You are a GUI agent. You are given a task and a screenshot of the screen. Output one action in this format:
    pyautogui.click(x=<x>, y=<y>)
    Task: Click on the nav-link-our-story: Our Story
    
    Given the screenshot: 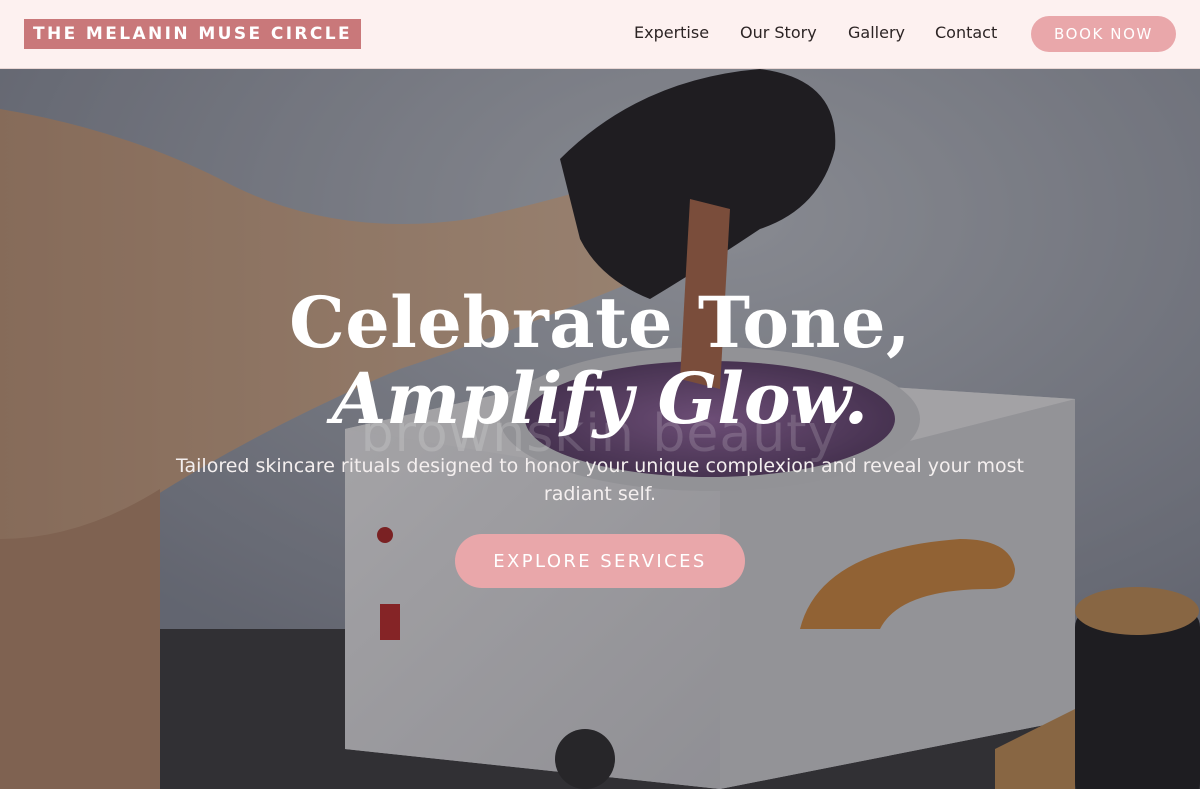 What is the action you would take?
    pyautogui.click(x=778, y=32)
    